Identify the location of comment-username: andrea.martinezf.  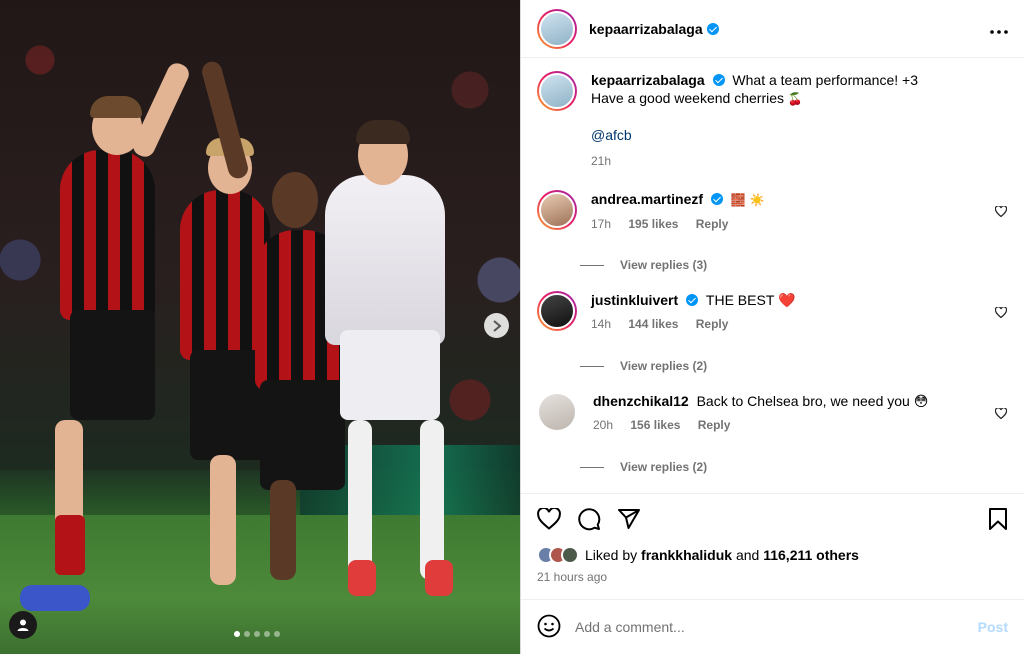
(647, 199).